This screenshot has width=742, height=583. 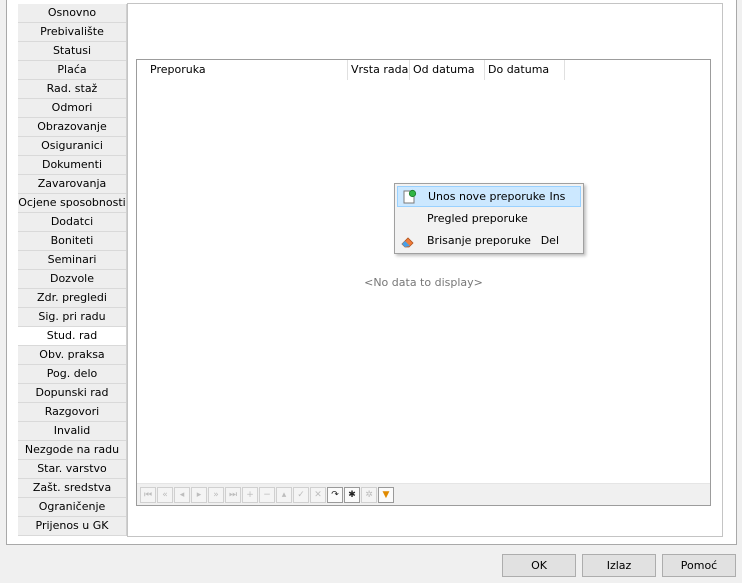 I want to click on insert-icon: +, so click(x=250, y=494).